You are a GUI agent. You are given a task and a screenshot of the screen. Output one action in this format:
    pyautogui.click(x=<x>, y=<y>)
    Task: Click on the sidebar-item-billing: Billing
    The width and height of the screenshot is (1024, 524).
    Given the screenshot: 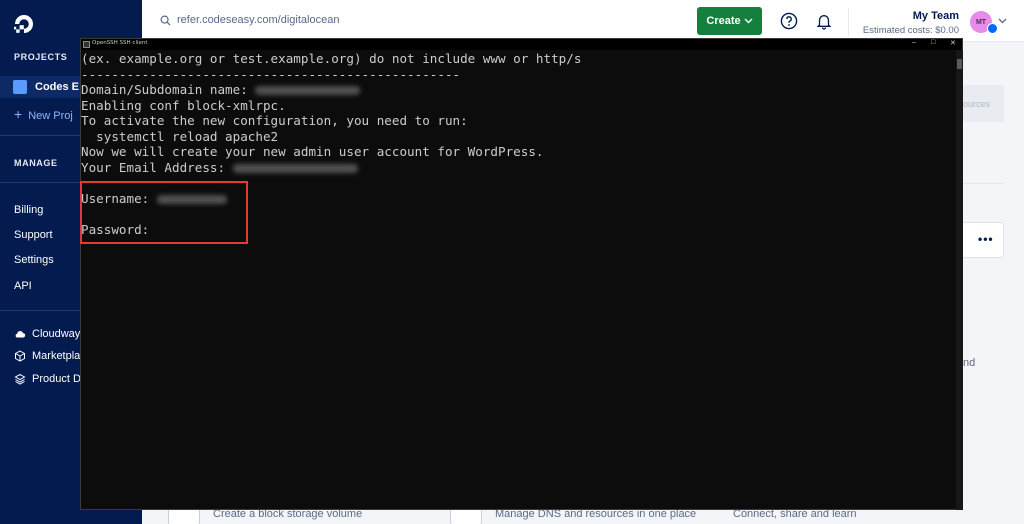 What is the action you would take?
    pyautogui.click(x=28, y=210)
    